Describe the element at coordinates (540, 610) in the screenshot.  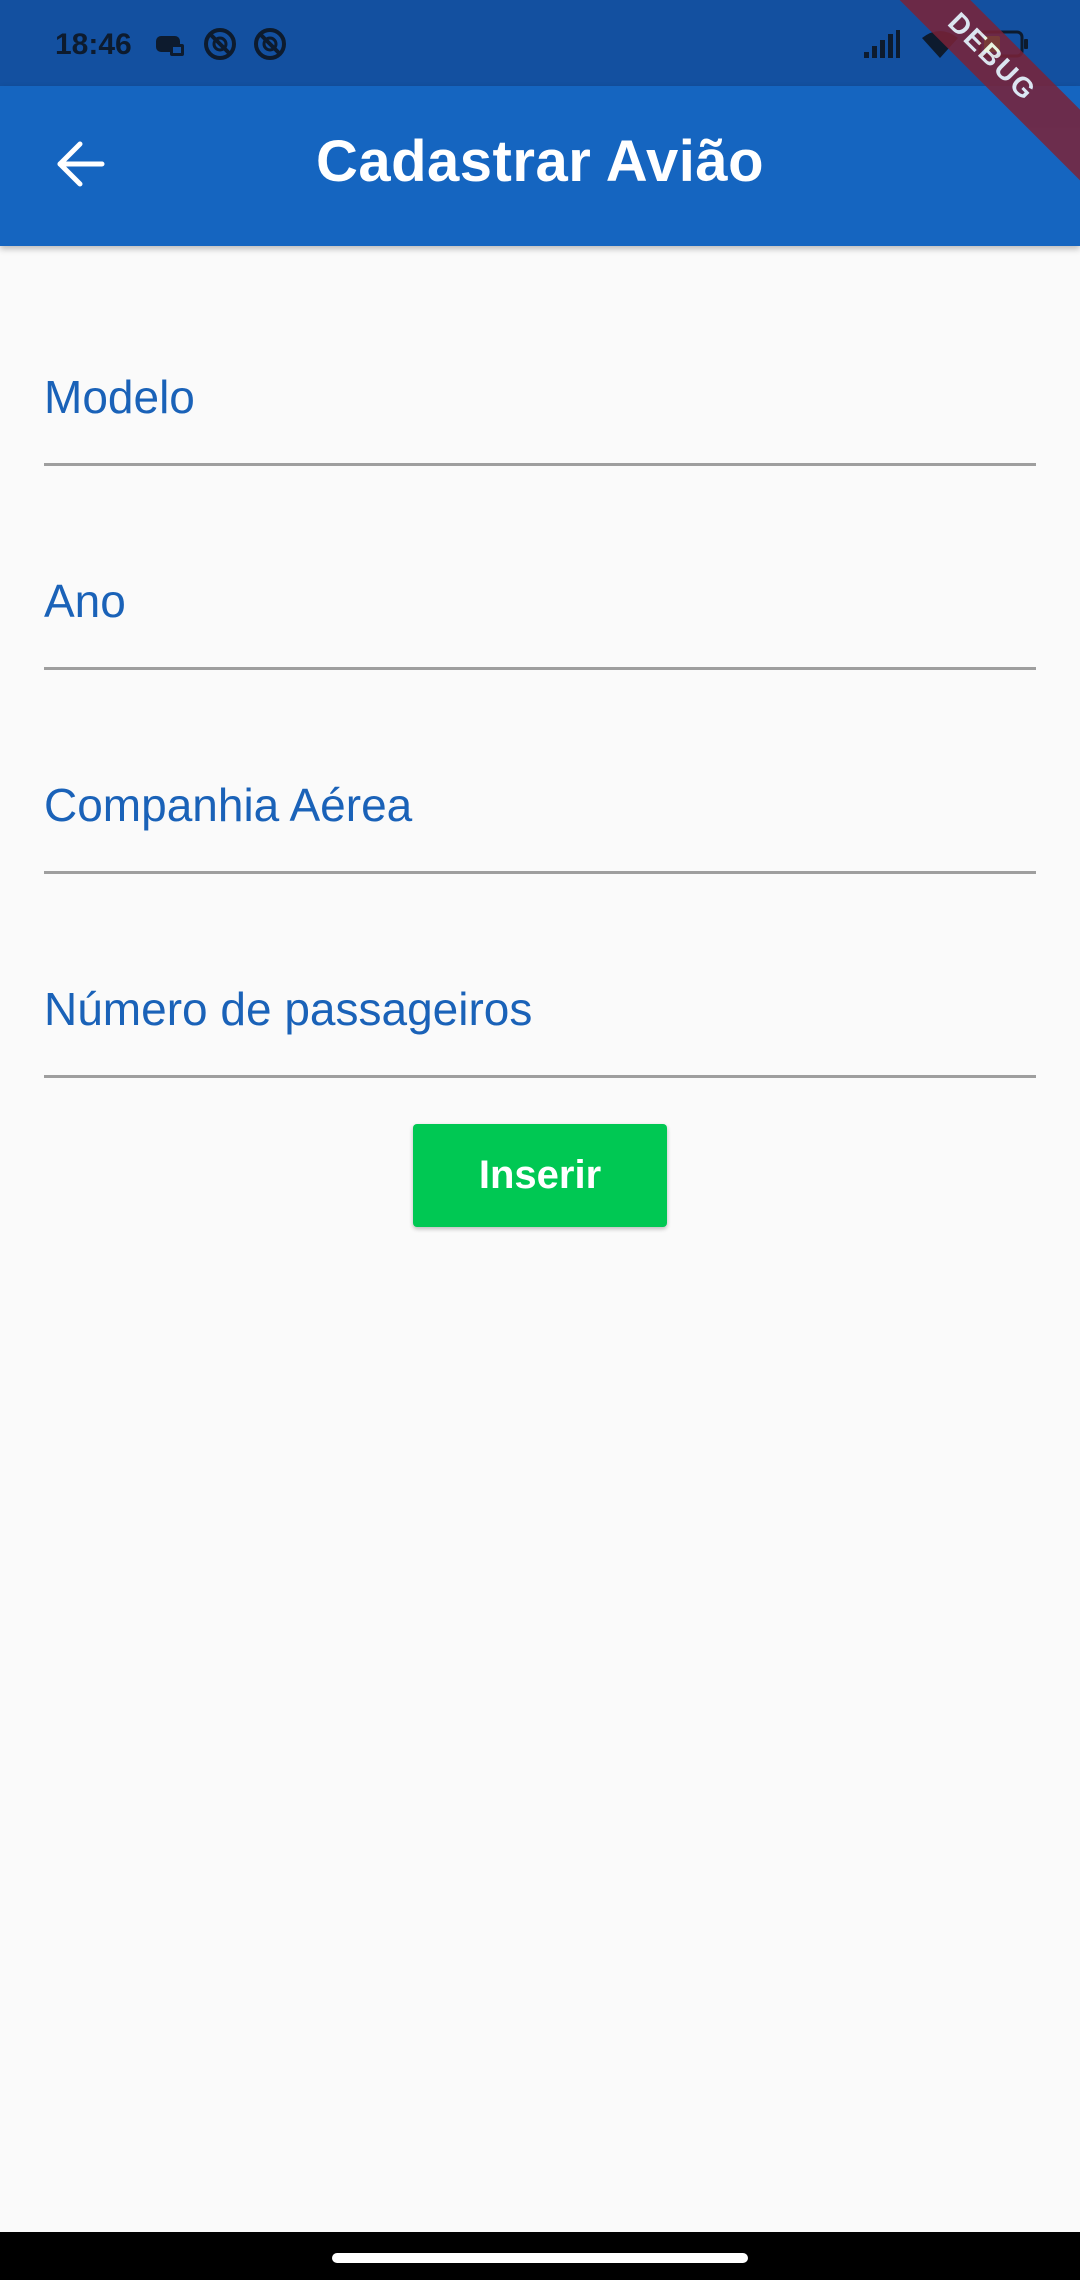
I see `ano-field: Ano` at that location.